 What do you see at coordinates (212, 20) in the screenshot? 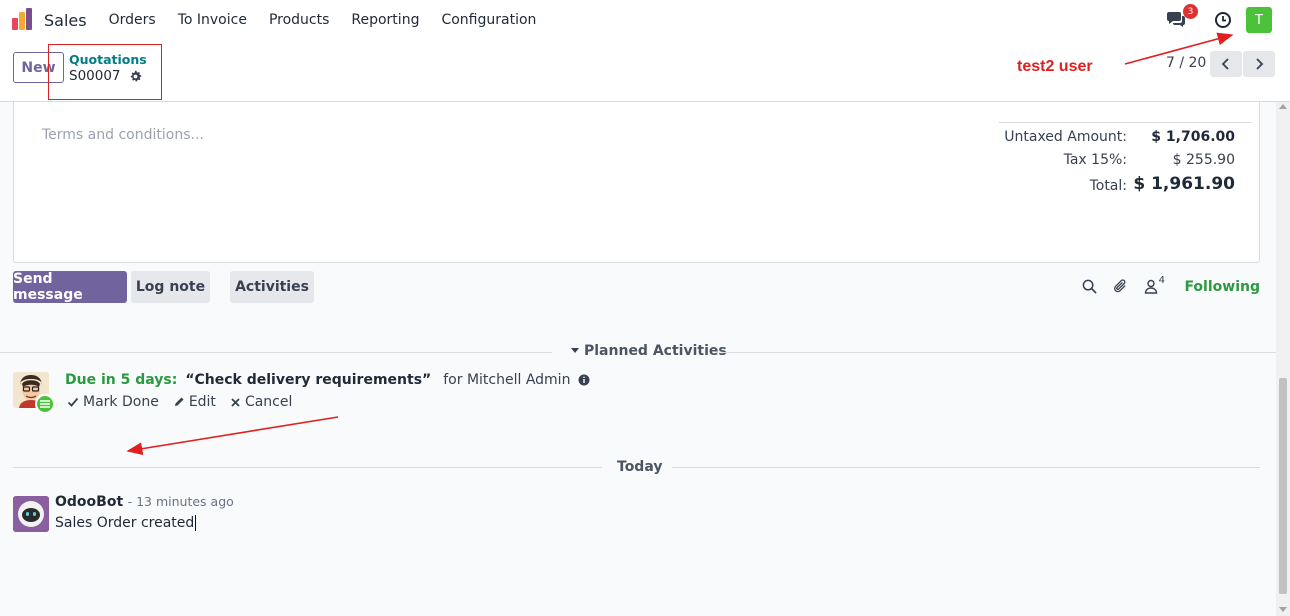
I see `menu-to-invoice: To Invoice` at bounding box center [212, 20].